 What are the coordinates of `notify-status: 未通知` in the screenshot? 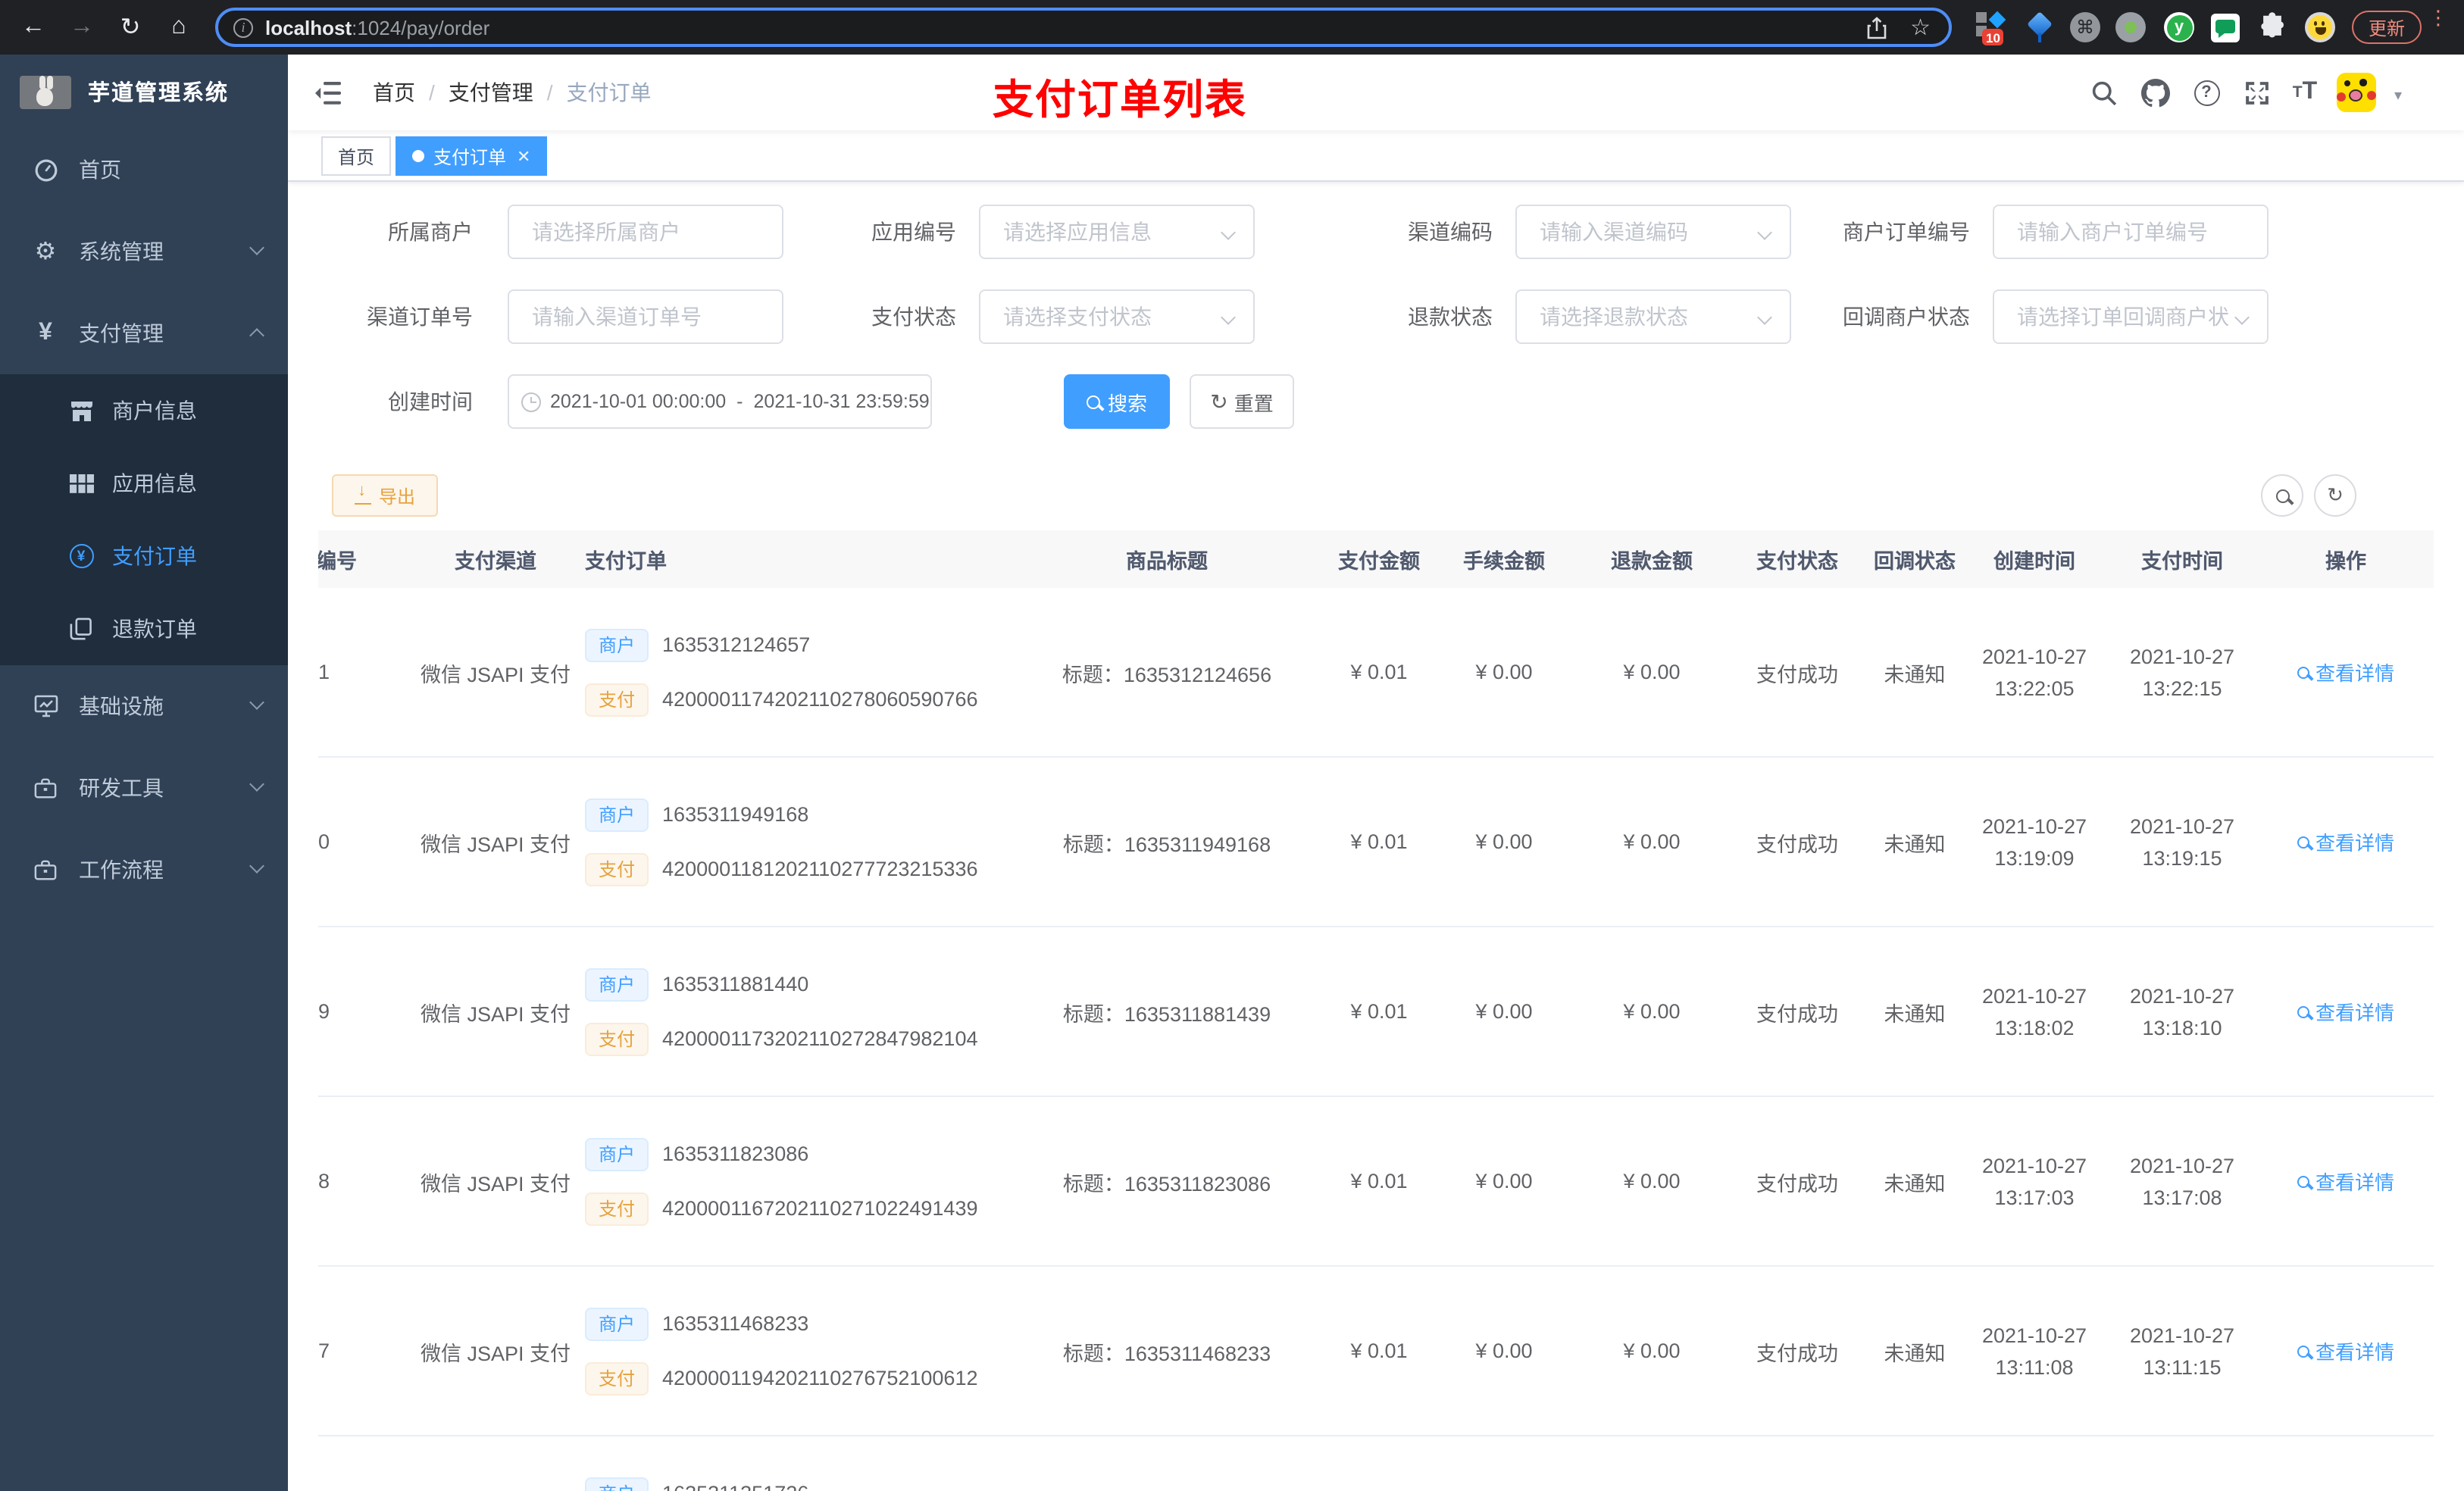 It's located at (1915, 844).